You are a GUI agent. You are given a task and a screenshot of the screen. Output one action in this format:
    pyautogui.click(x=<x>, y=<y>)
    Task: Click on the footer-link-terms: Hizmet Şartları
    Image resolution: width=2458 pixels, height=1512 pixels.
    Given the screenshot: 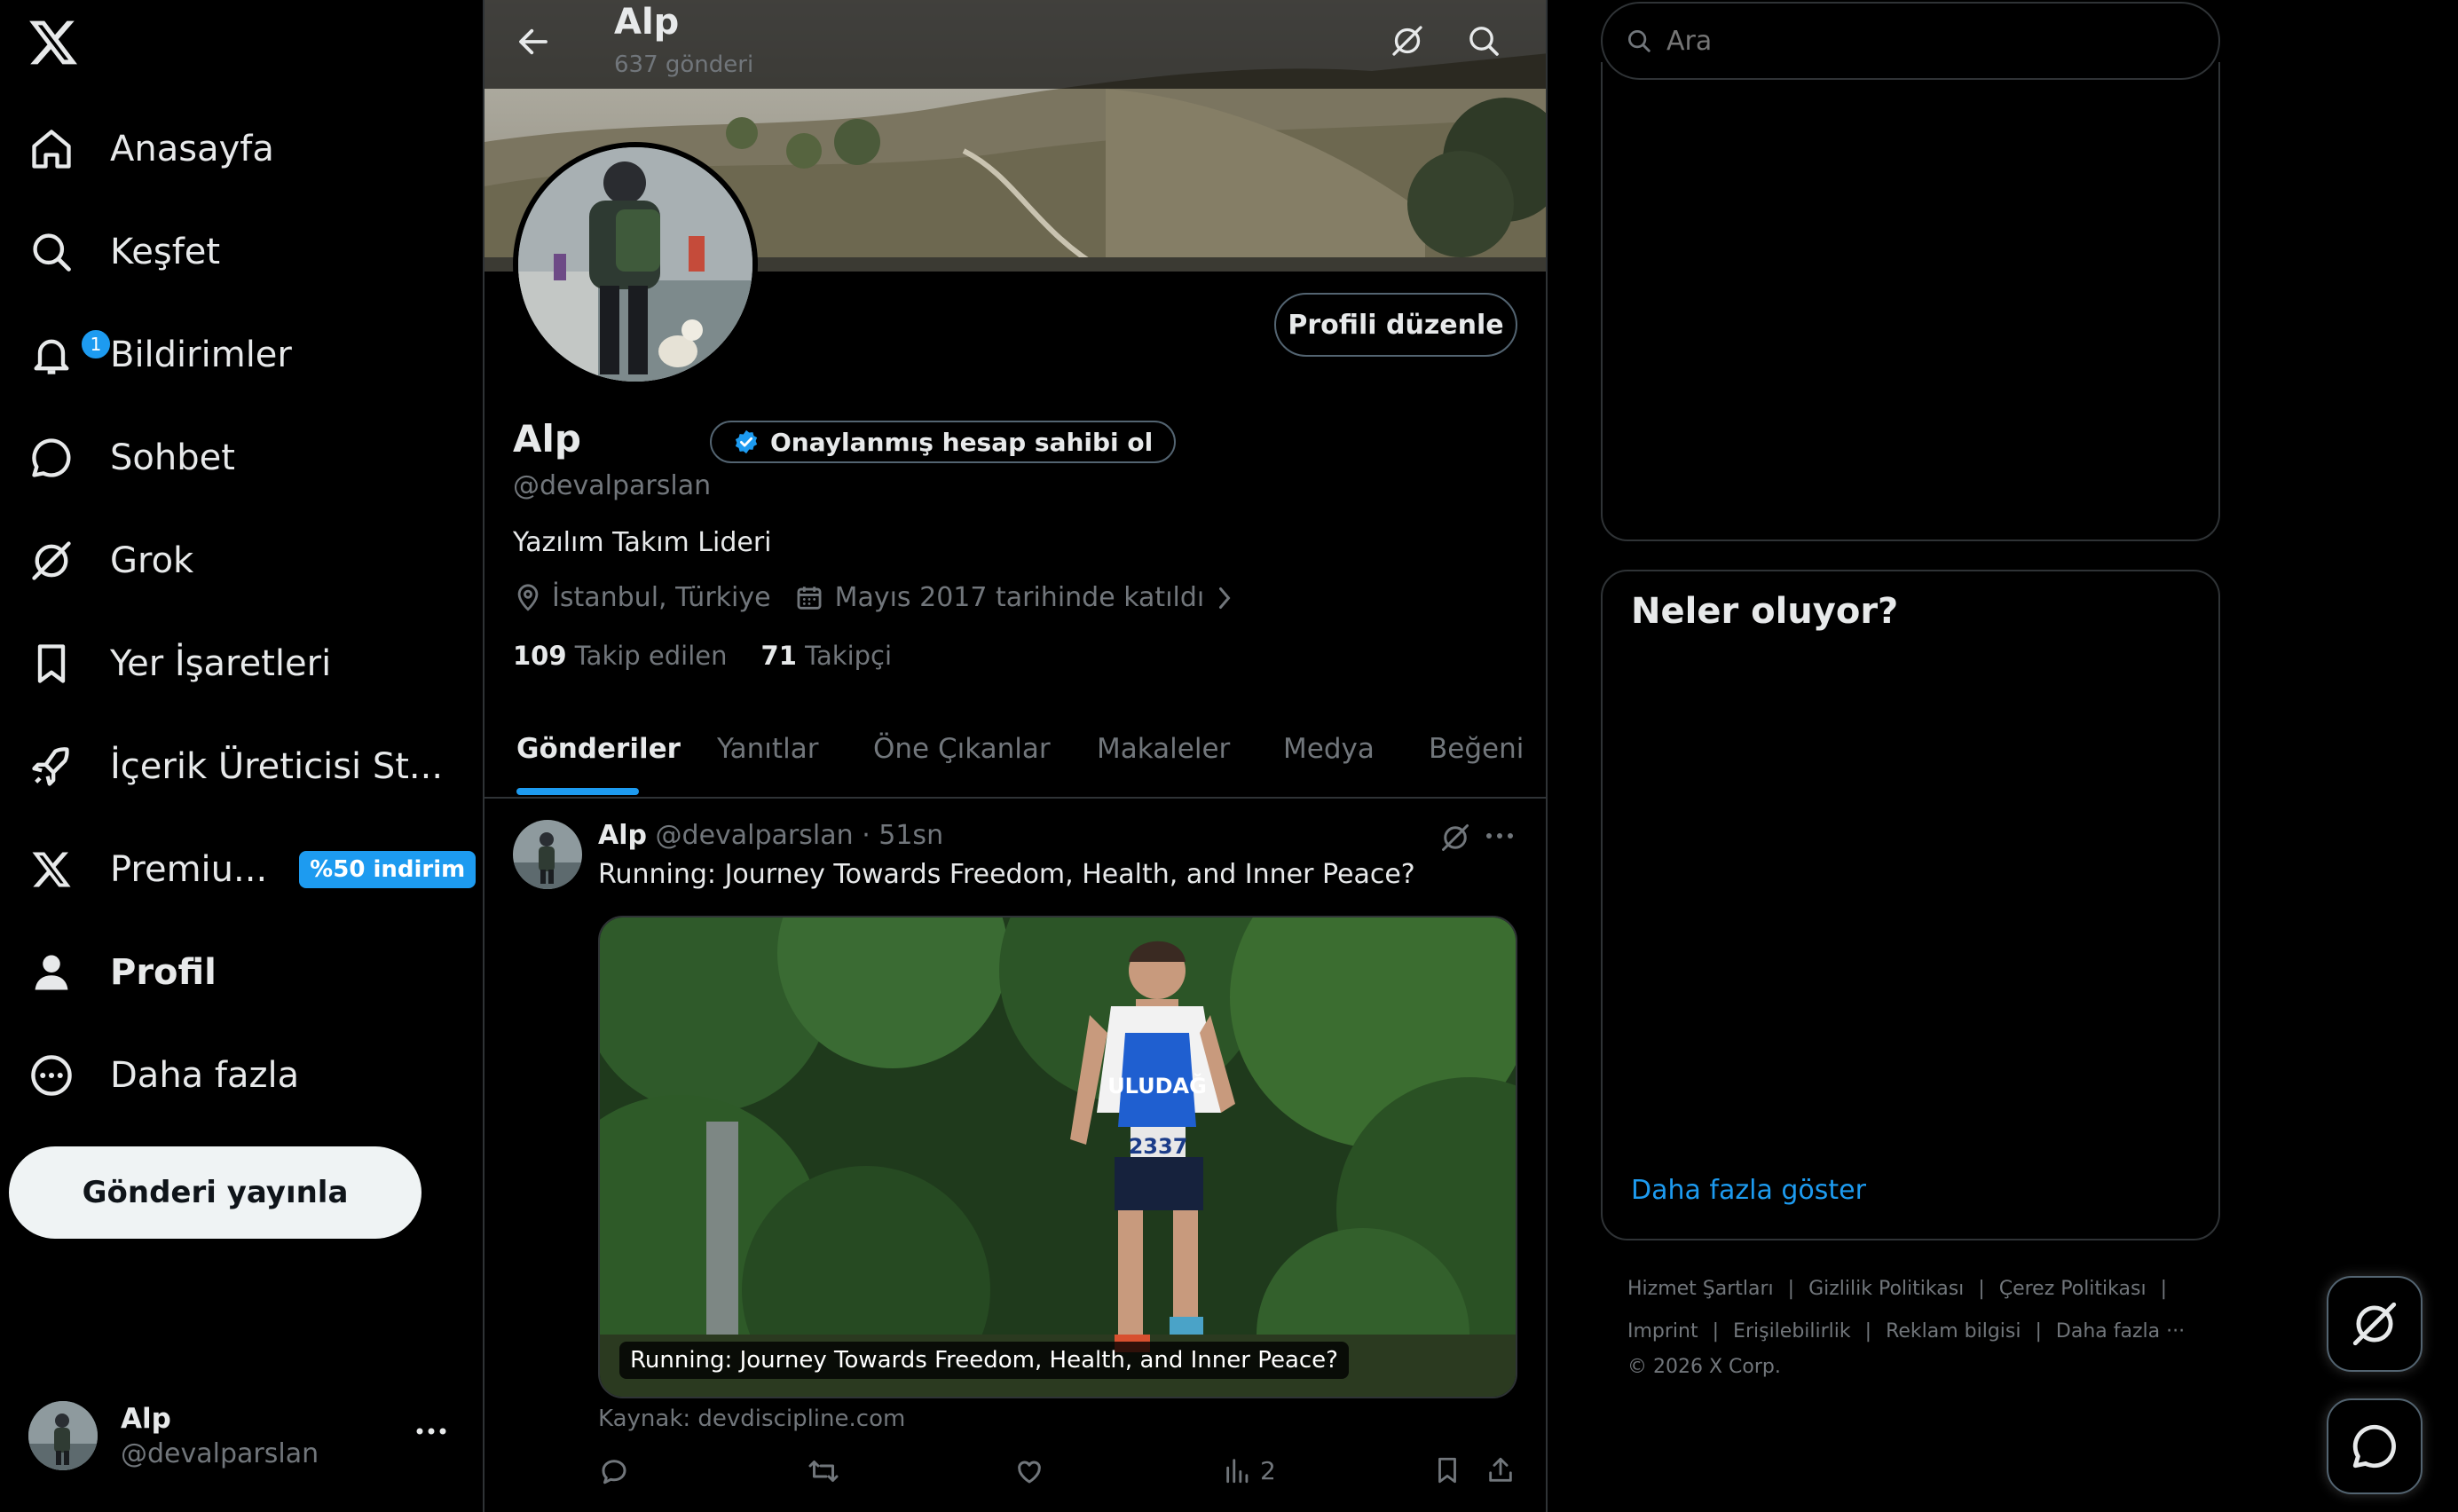 What is the action you would take?
    pyautogui.click(x=1700, y=1289)
    